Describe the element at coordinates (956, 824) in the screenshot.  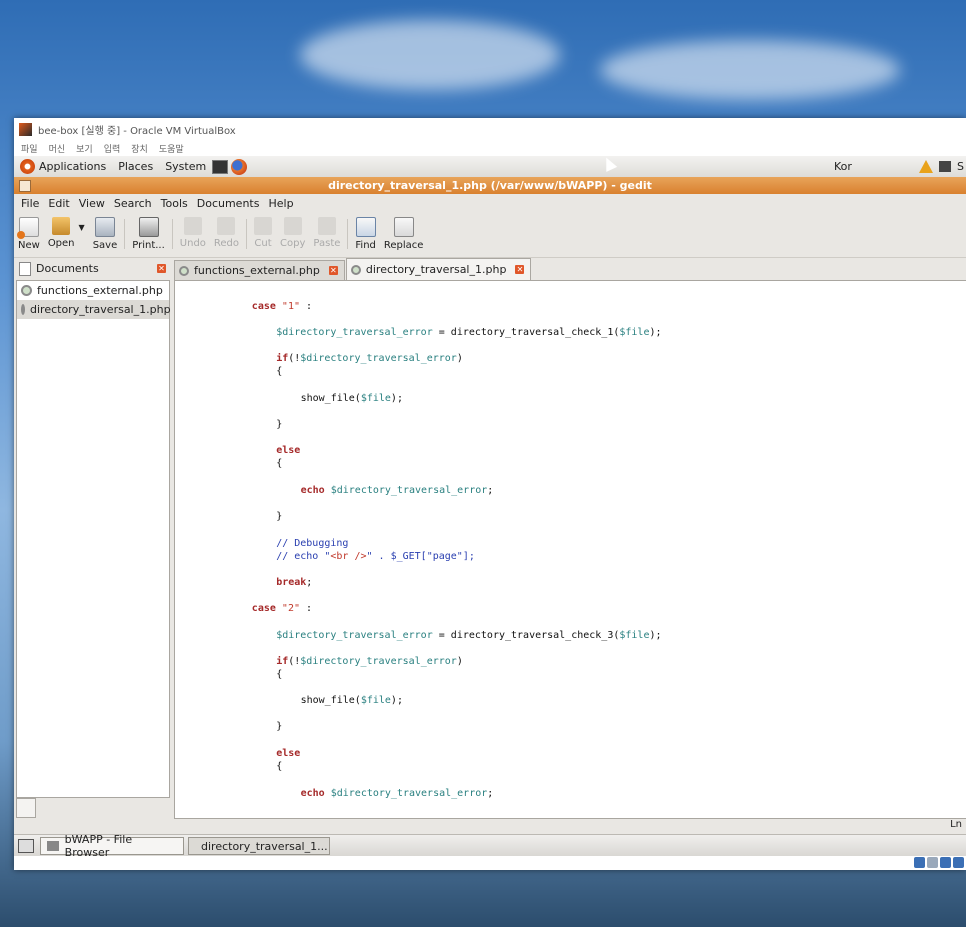
I see `line-indicator: Ln` at that location.